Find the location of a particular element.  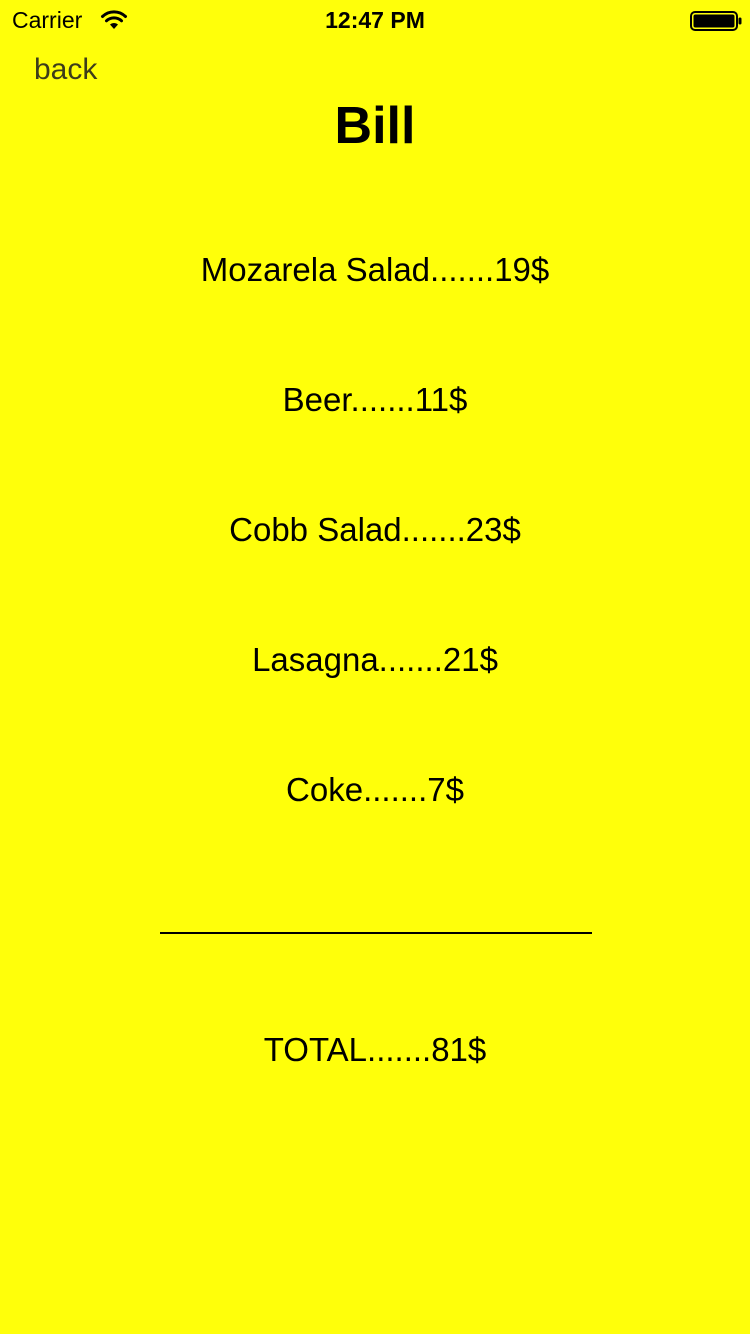

bill-item-cobb-salad: Cobb Salad.......23$ is located at coordinates (375, 529).